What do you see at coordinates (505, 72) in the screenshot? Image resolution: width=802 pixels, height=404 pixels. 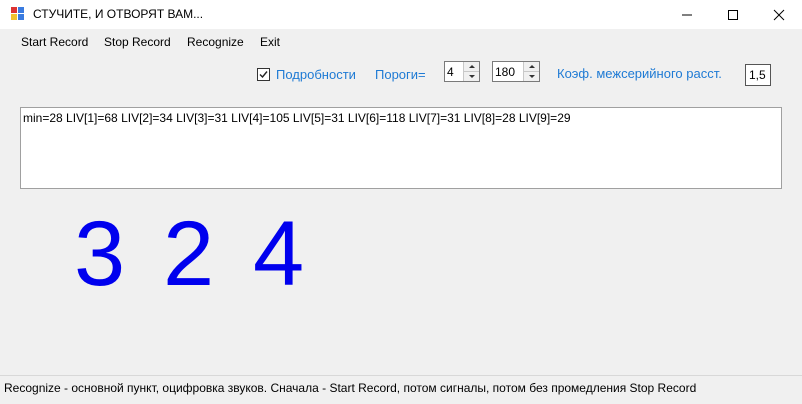 I see `threshold2-value: 180` at bounding box center [505, 72].